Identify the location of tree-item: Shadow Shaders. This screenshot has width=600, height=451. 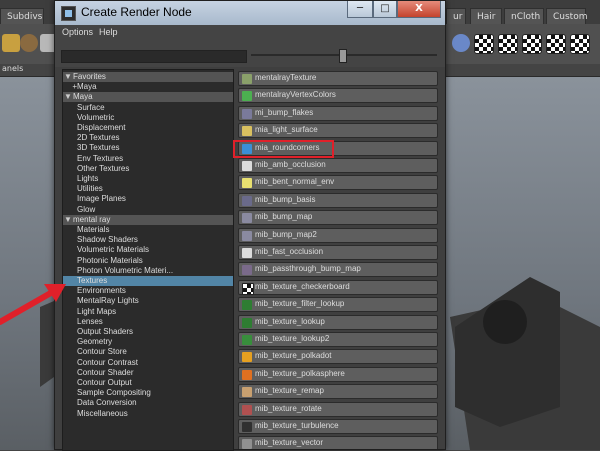
(148, 240).